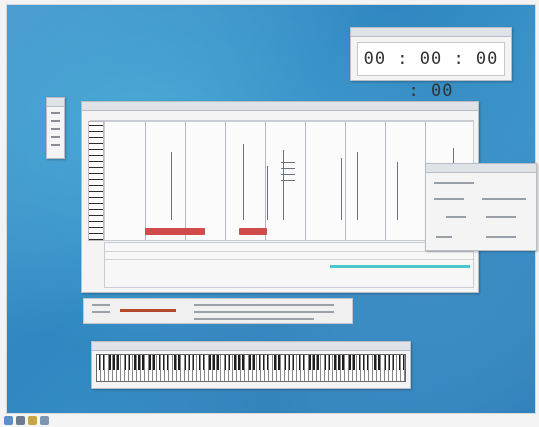  Describe the element at coordinates (481, 168) in the screenshot. I see `dialog-titlebar` at that location.